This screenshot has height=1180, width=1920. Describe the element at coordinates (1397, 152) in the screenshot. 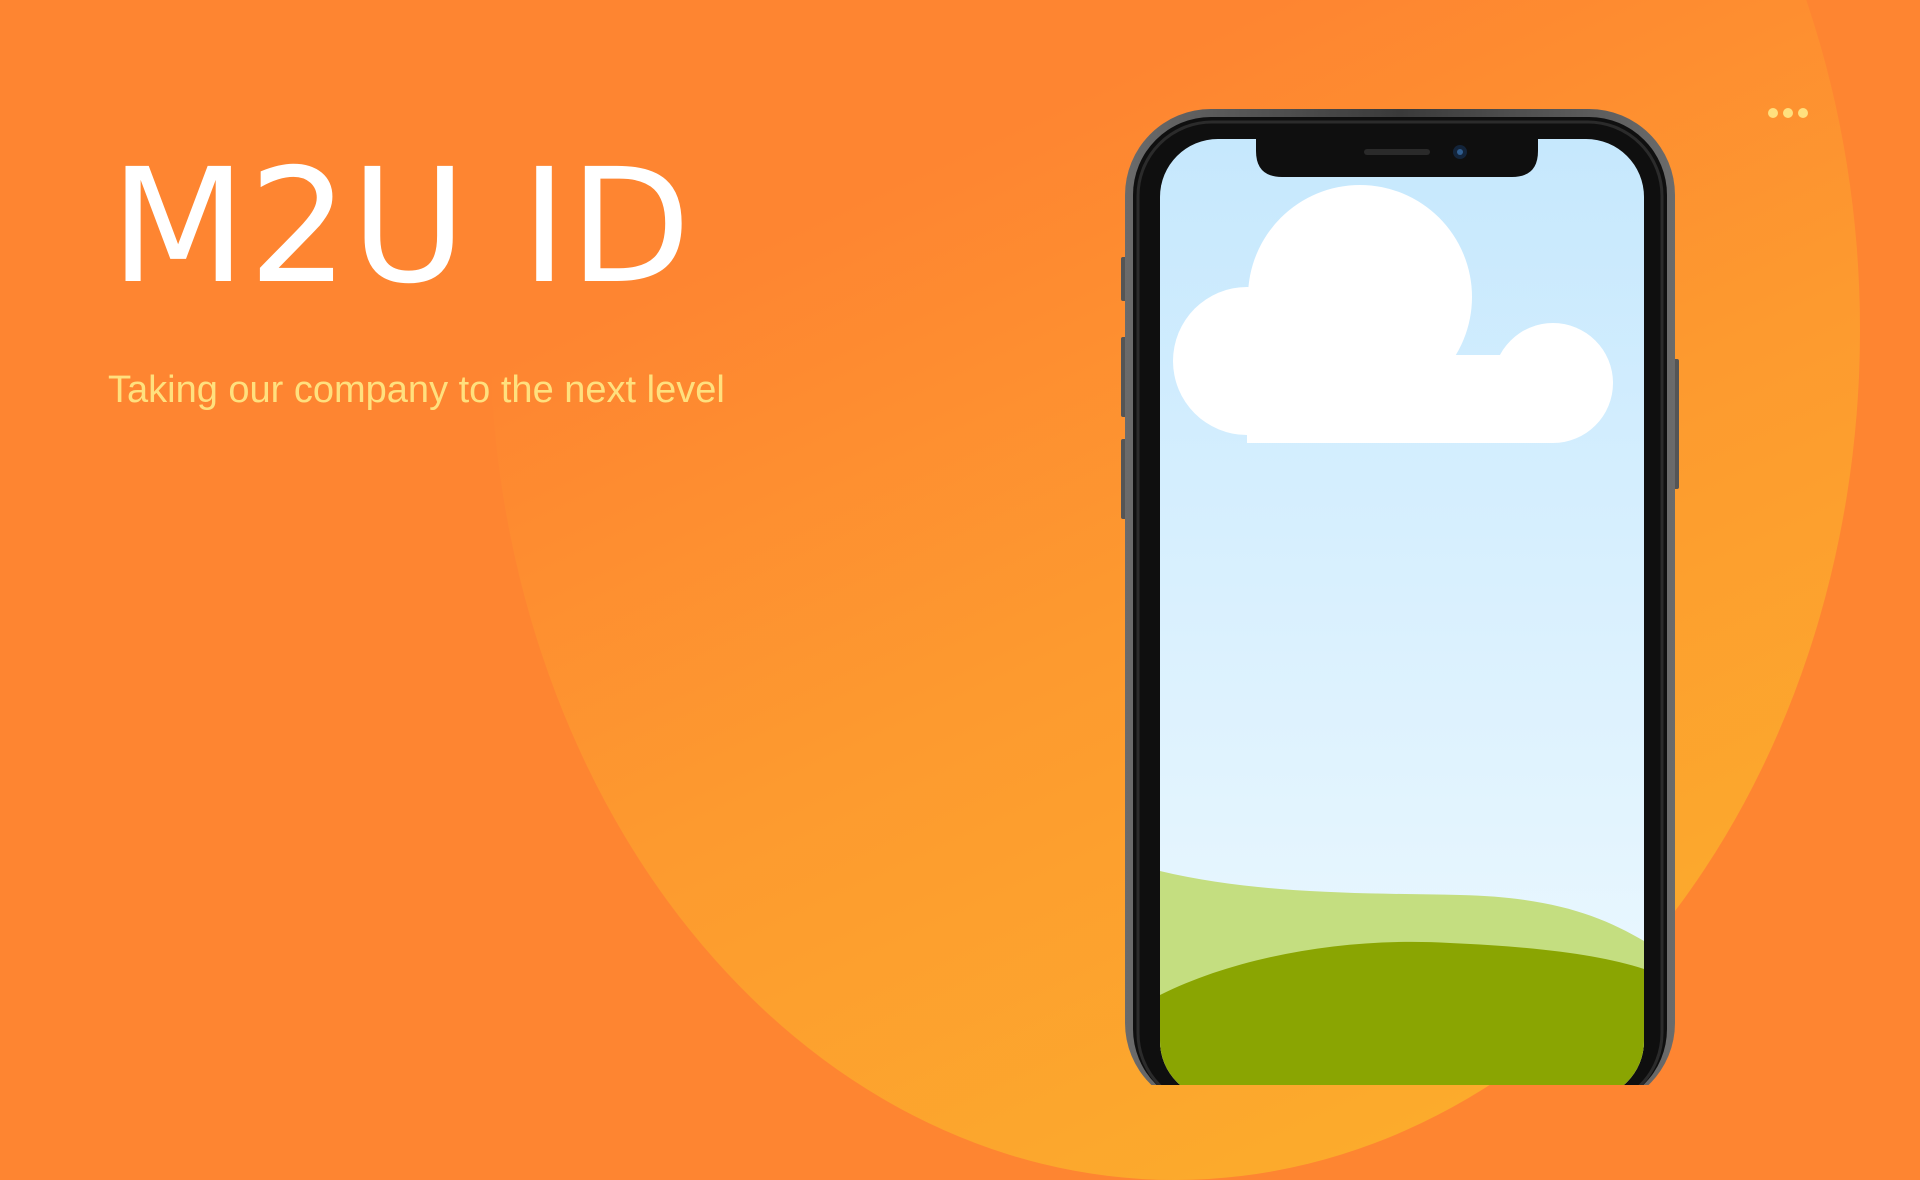

I see `phone-speaker` at that location.